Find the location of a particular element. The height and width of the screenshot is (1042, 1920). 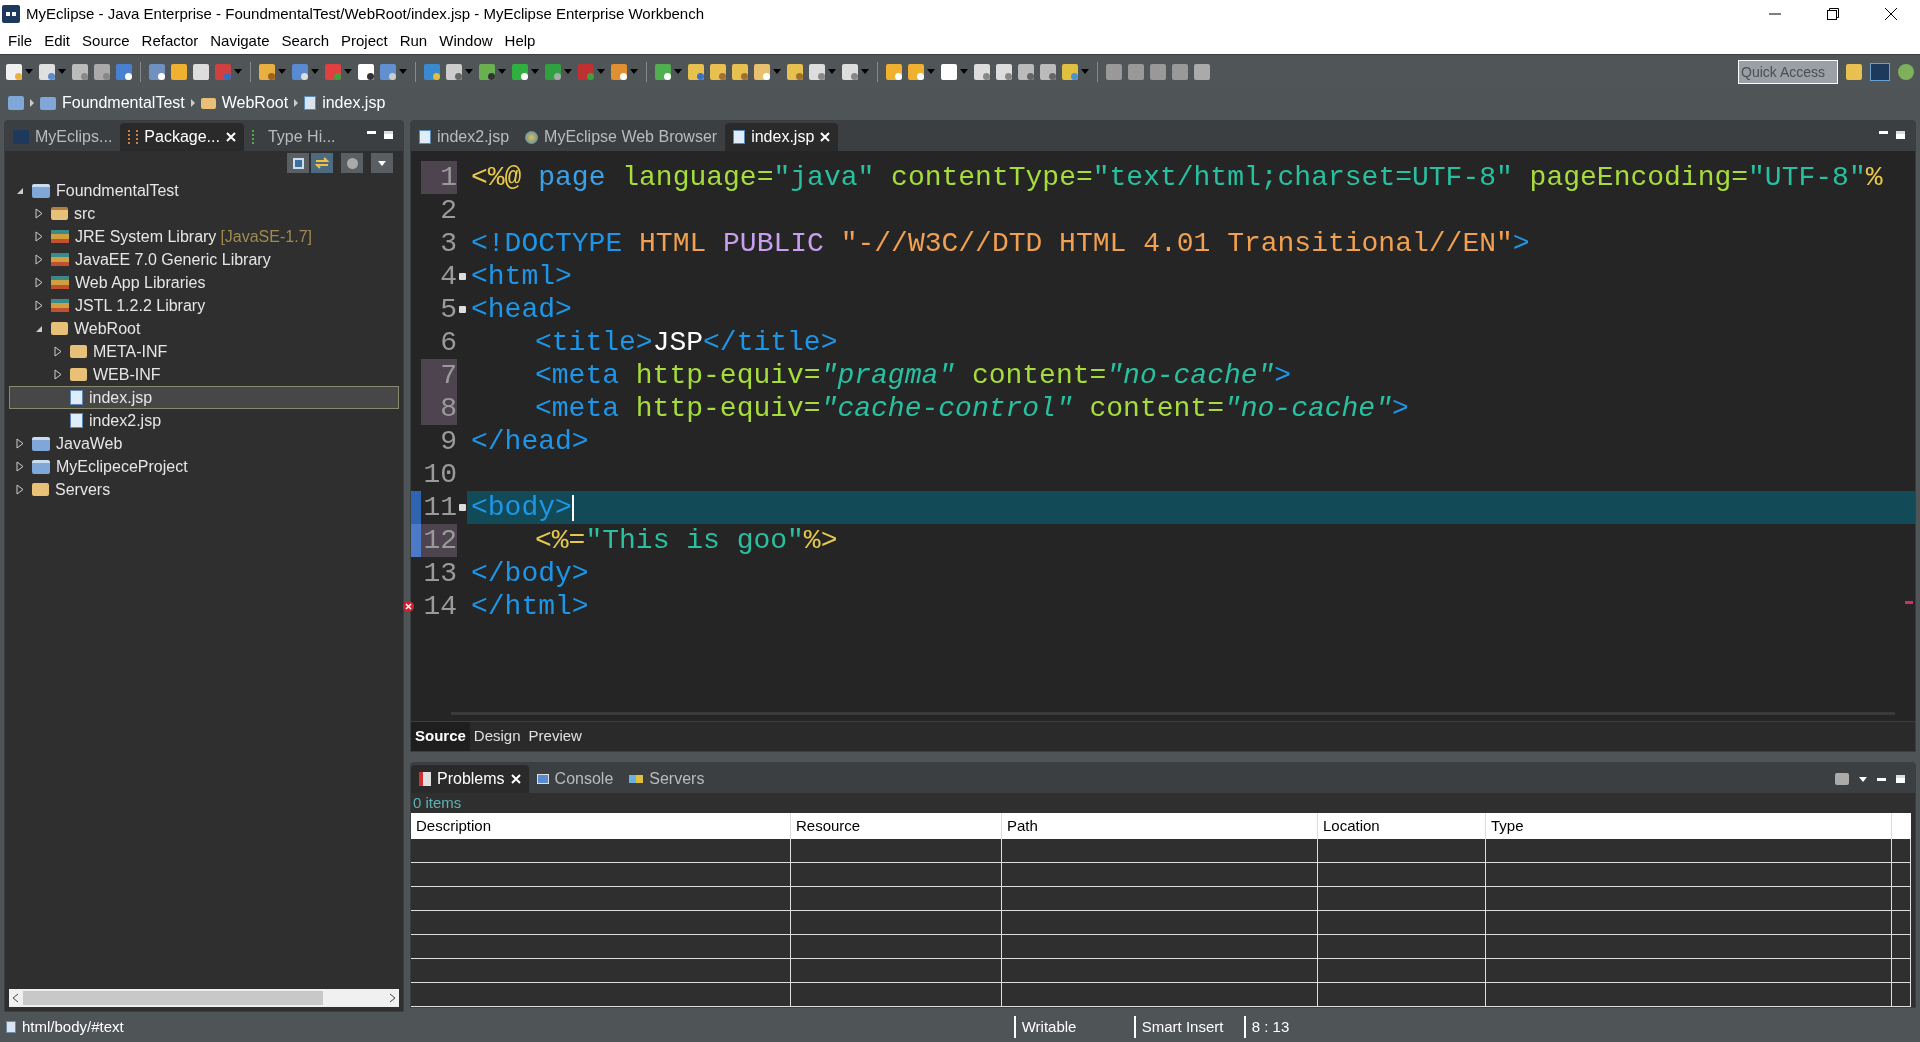

line-number: 12 is located at coordinates (439, 540).